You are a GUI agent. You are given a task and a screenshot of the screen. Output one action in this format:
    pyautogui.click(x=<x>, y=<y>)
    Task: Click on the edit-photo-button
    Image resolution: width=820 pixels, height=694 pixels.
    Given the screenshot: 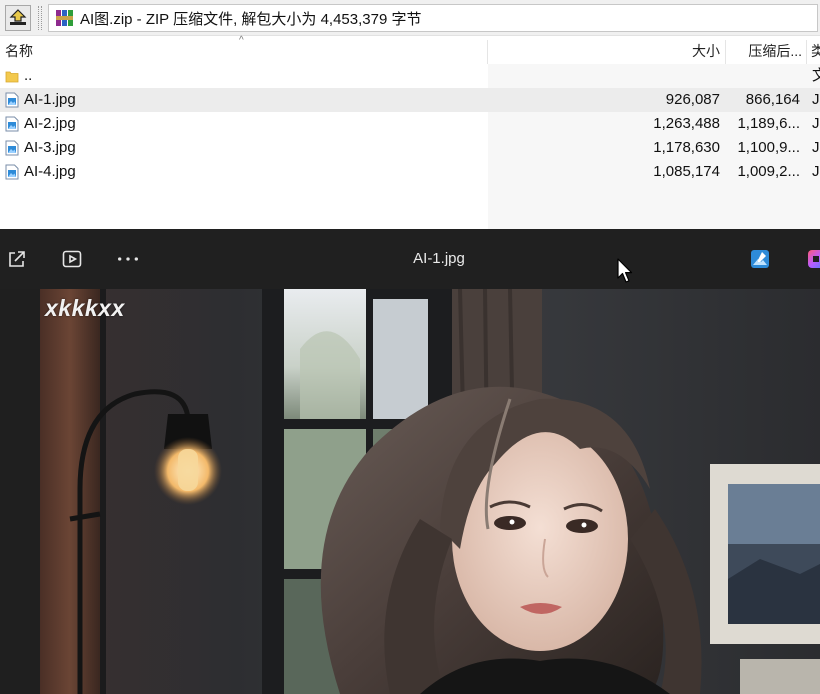 What is the action you would take?
    pyautogui.click(x=760, y=259)
    